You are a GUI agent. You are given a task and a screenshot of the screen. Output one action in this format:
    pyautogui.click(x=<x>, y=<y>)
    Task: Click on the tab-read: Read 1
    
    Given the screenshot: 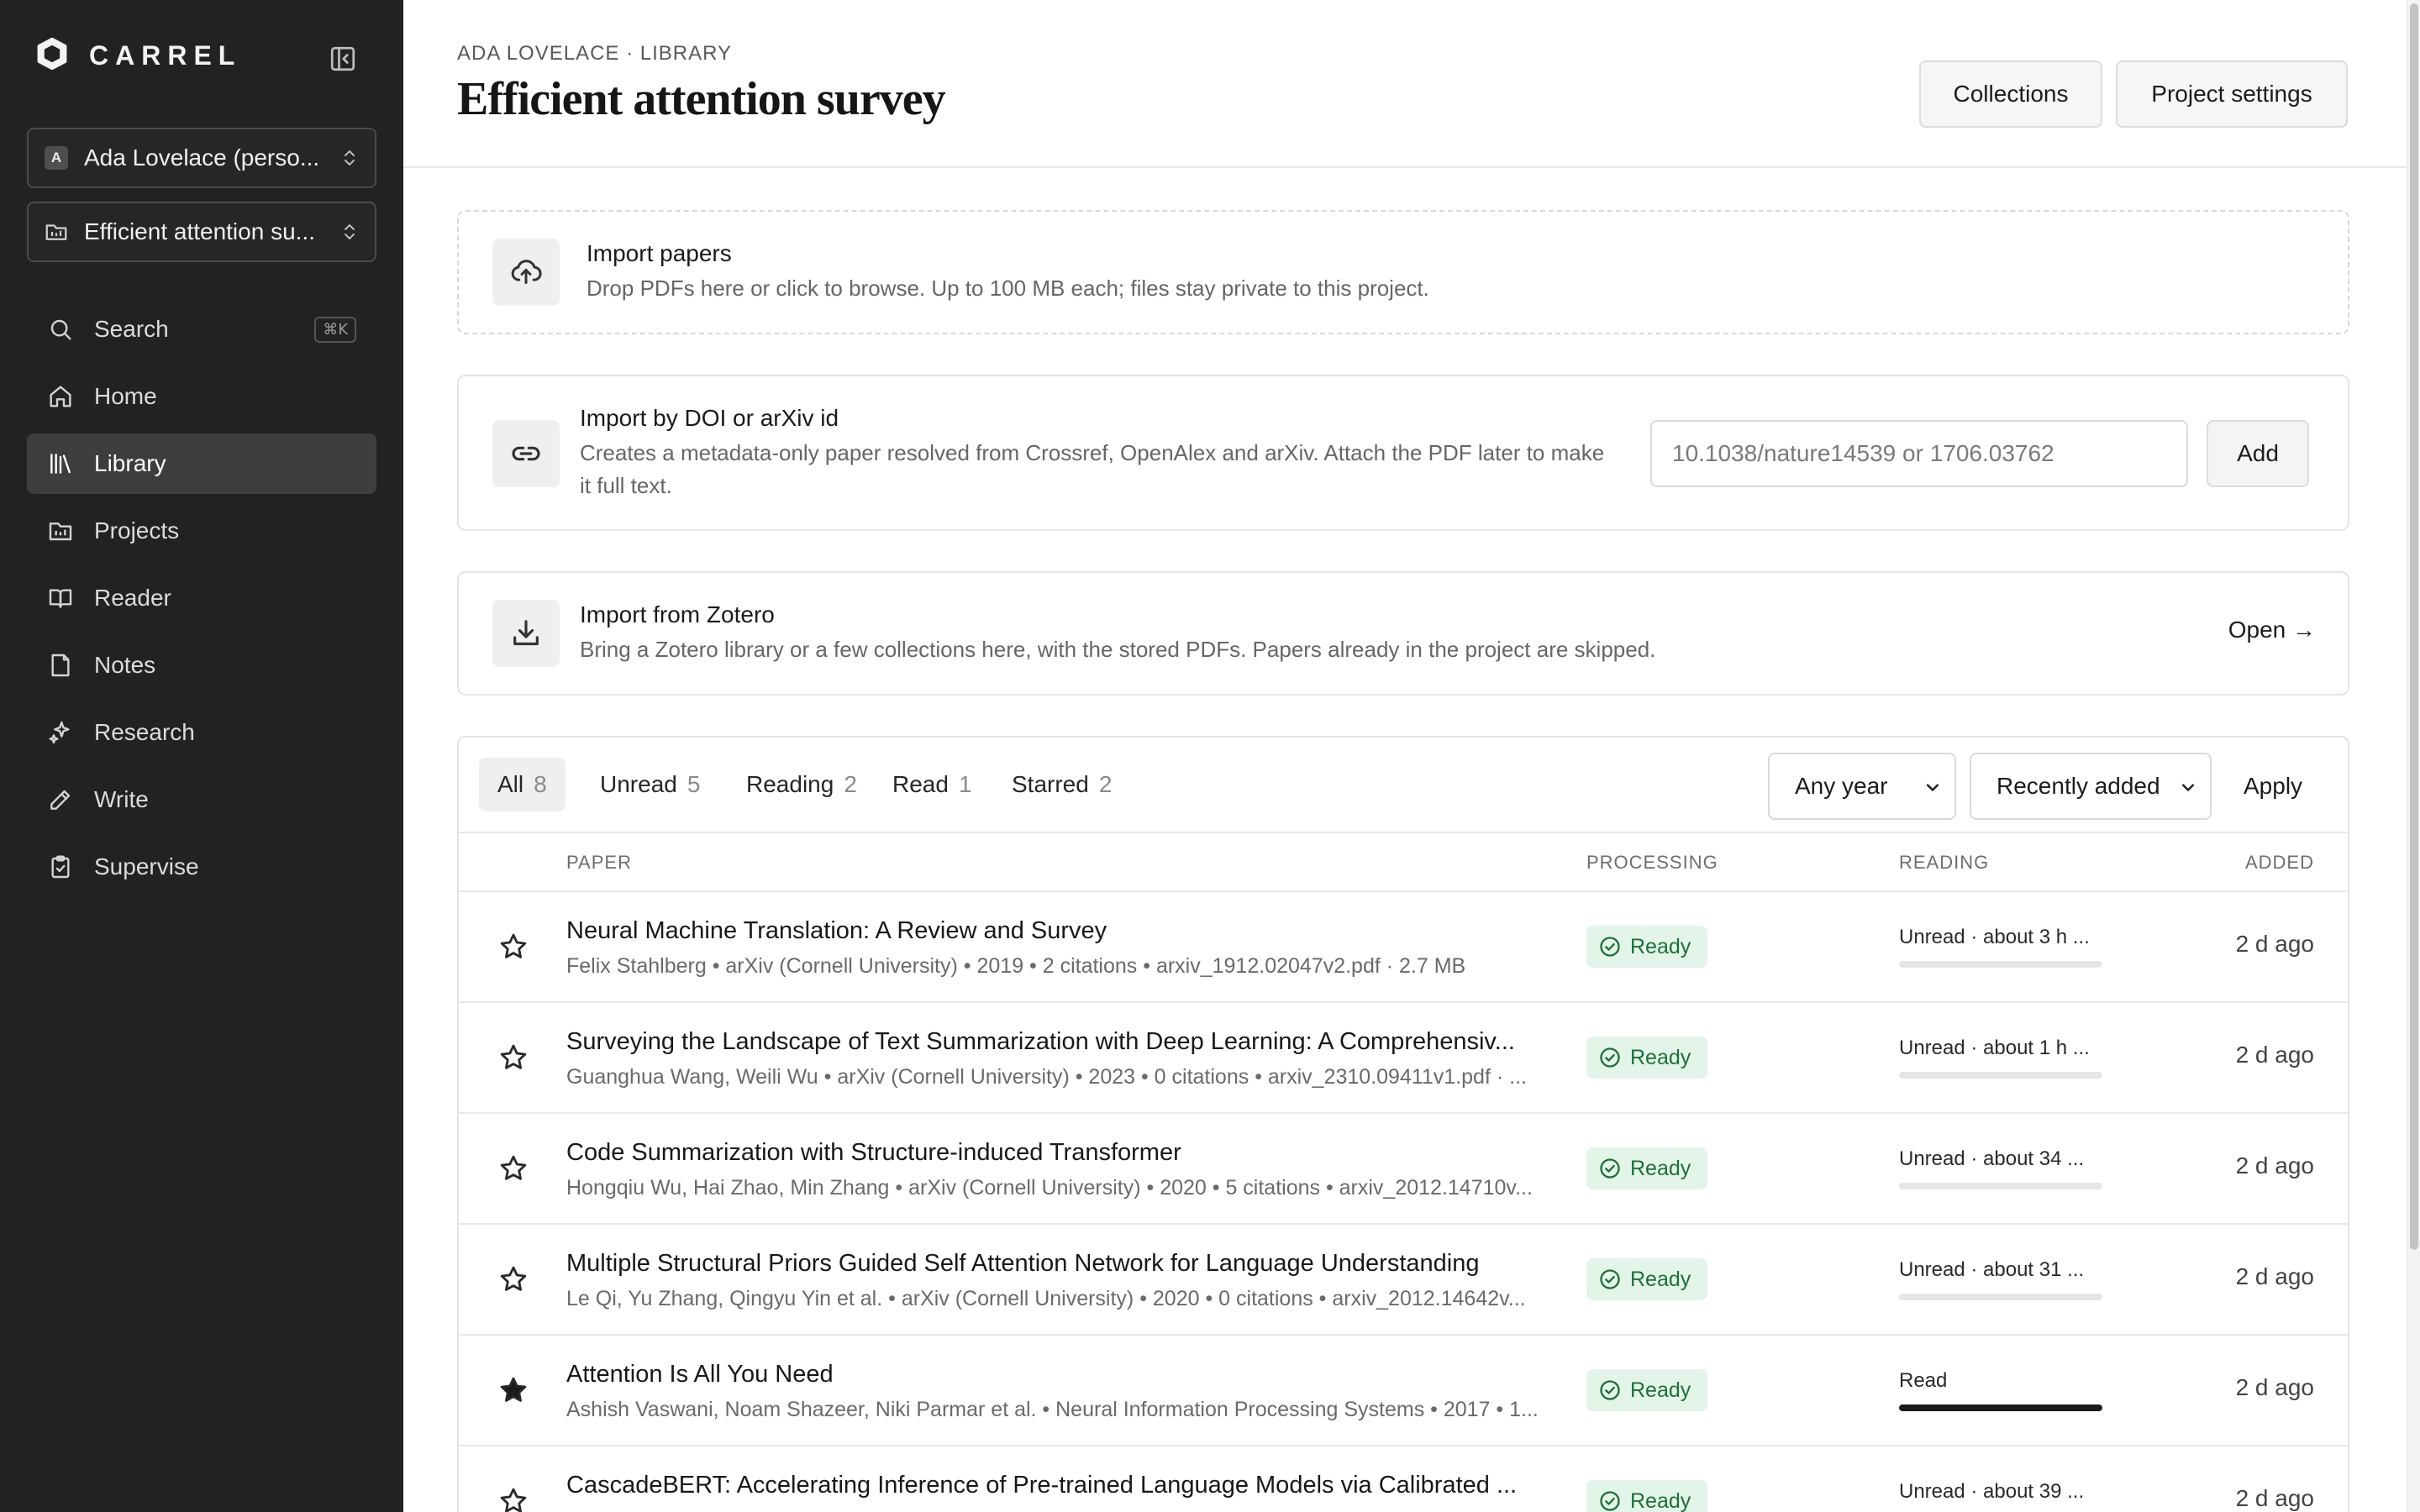 What is the action you would take?
    pyautogui.click(x=932, y=784)
    